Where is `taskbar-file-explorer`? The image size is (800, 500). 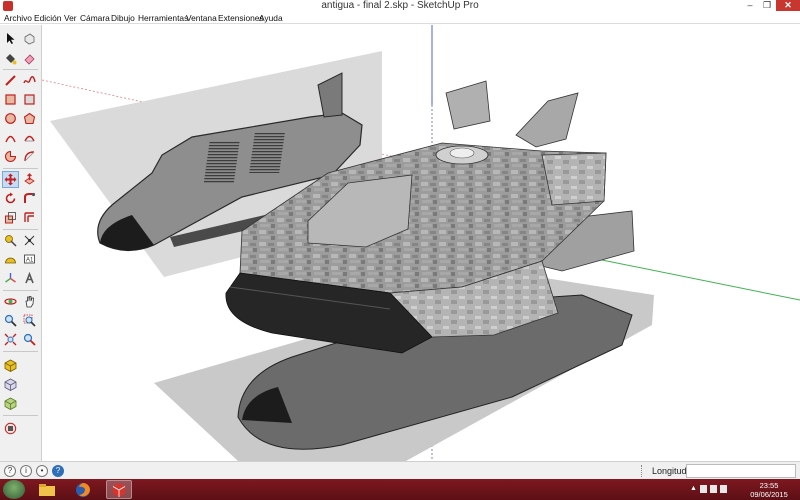
taskbar-file-explorer is located at coordinates (47, 489).